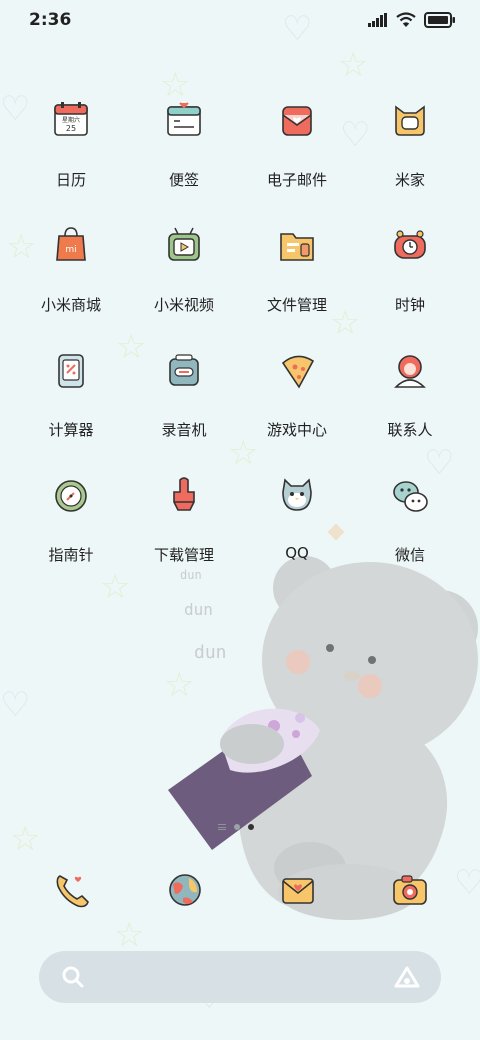 Image resolution: width=480 pixels, height=1040 pixels. Describe the element at coordinates (71, 268) in the screenshot. I see `app-mi-store: mi 小米商城` at that location.